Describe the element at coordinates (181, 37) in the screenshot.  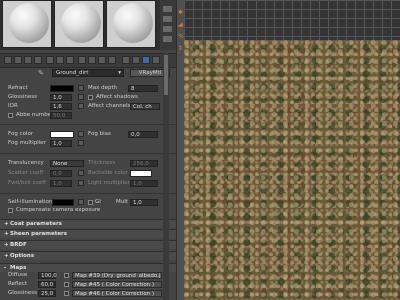
I see `percent-snap-icon: %` at that location.